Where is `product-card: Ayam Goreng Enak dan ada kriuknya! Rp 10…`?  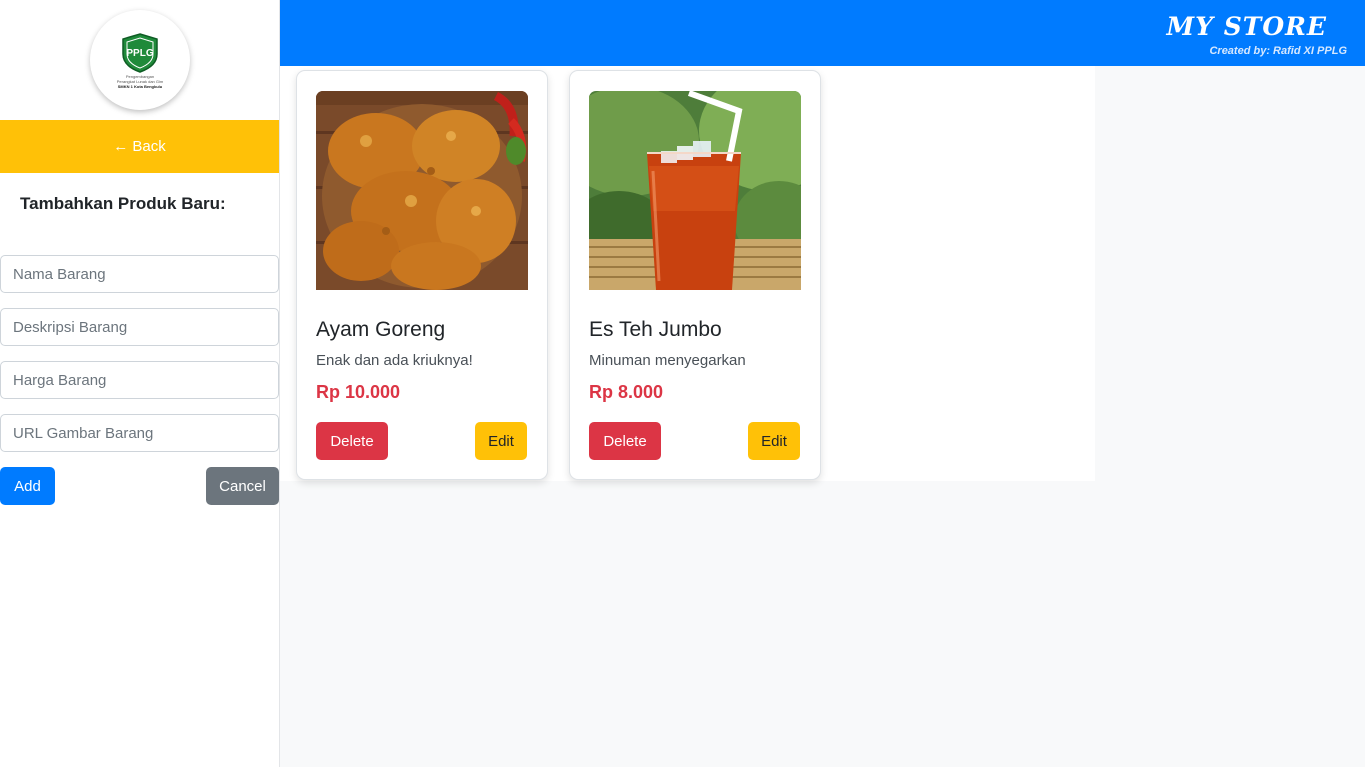
product-card: Ayam Goreng Enak dan ada kriuknya! Rp 10… is located at coordinates (422, 275).